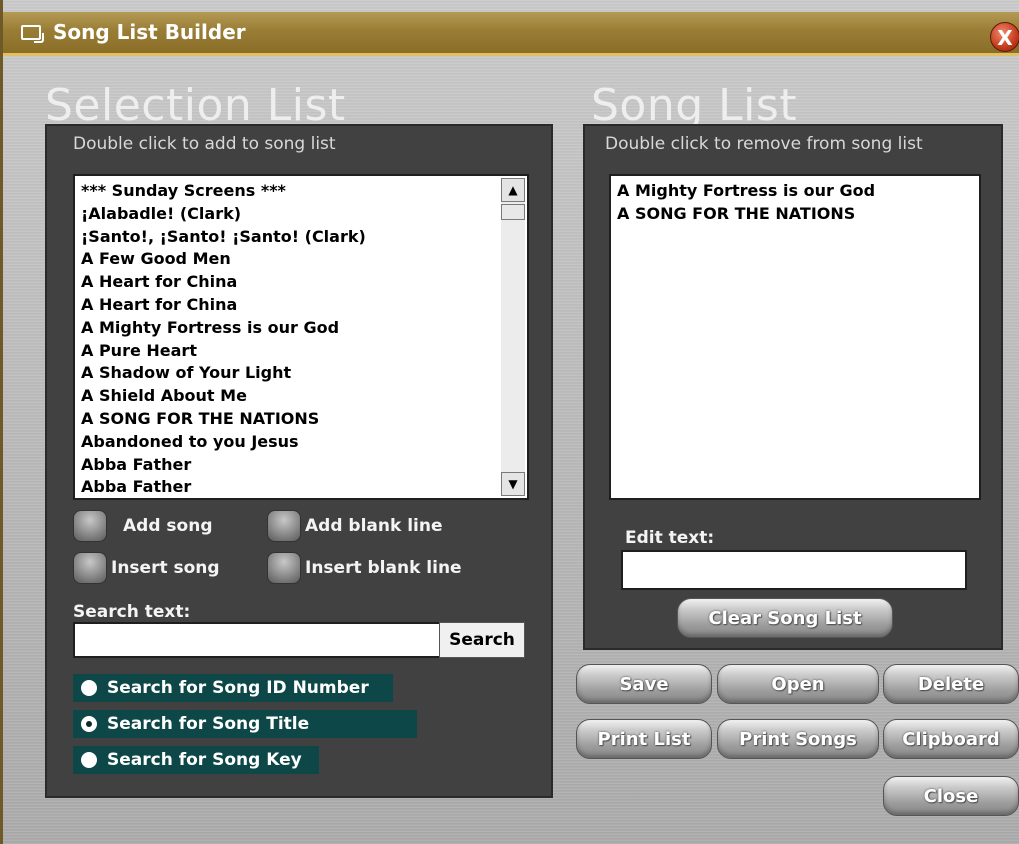  I want to click on selection-scrollbar: ▲ ▼, so click(513, 337).